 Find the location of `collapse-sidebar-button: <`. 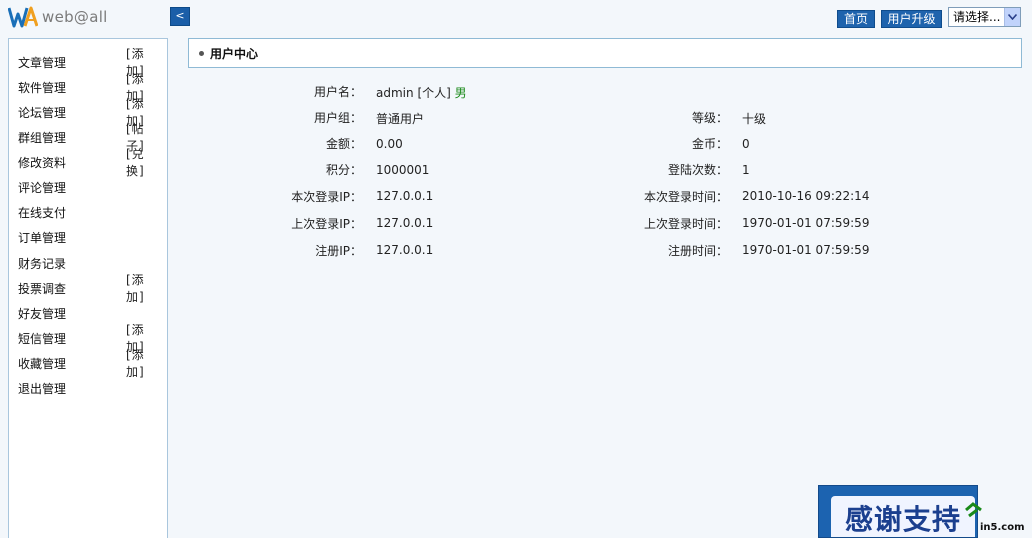

collapse-sidebar-button: < is located at coordinates (180, 16).